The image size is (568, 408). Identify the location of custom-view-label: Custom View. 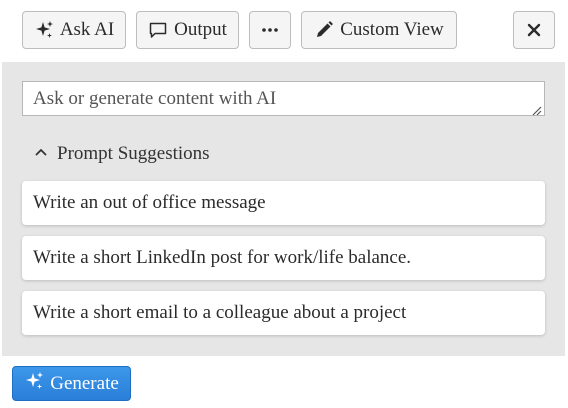
(392, 29).